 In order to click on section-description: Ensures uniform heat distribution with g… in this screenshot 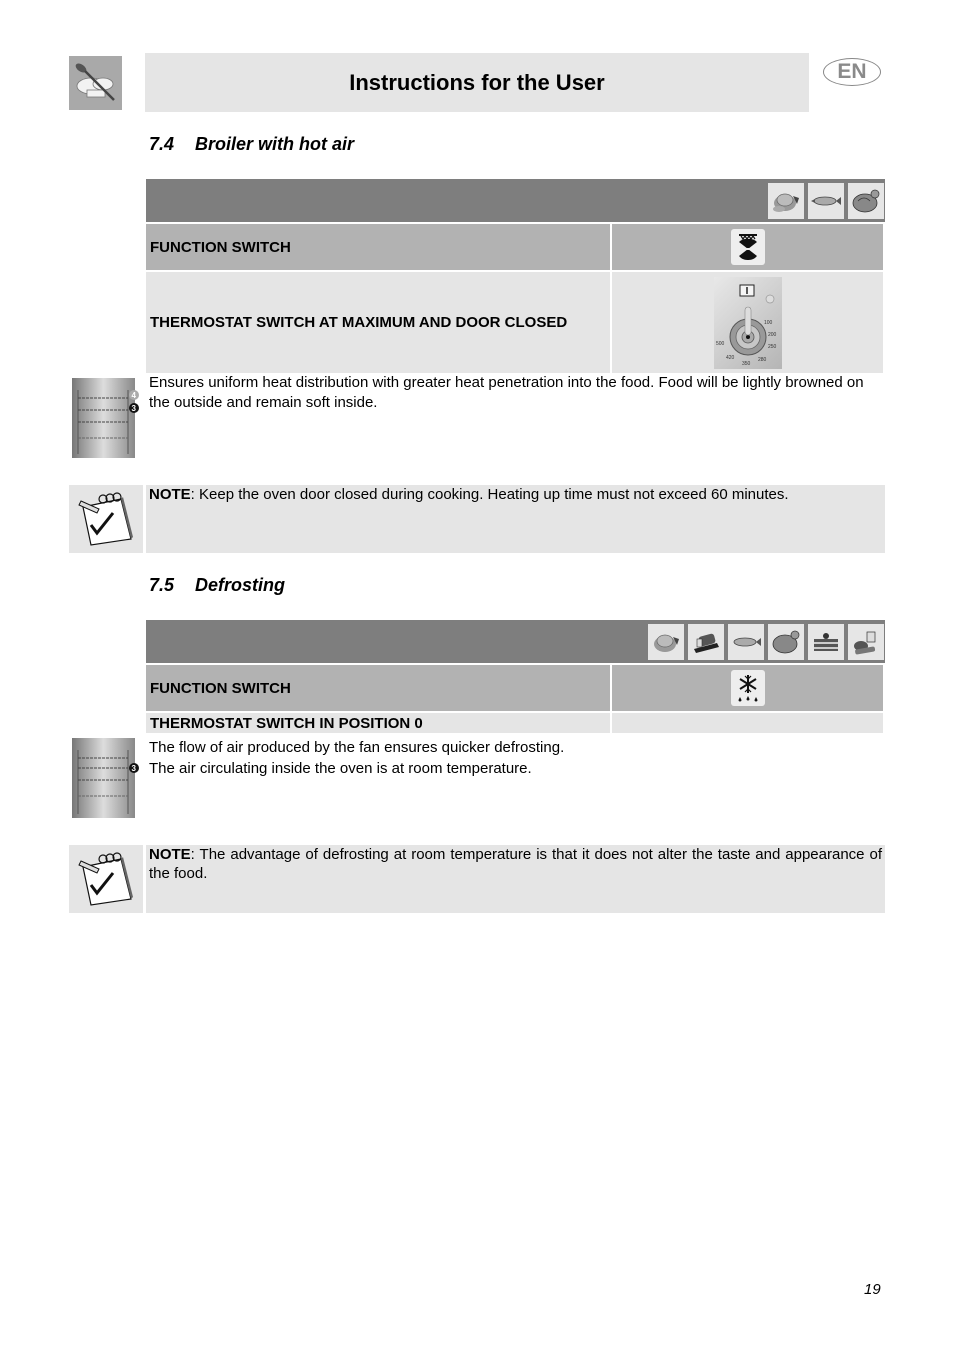, I will do `click(506, 392)`.